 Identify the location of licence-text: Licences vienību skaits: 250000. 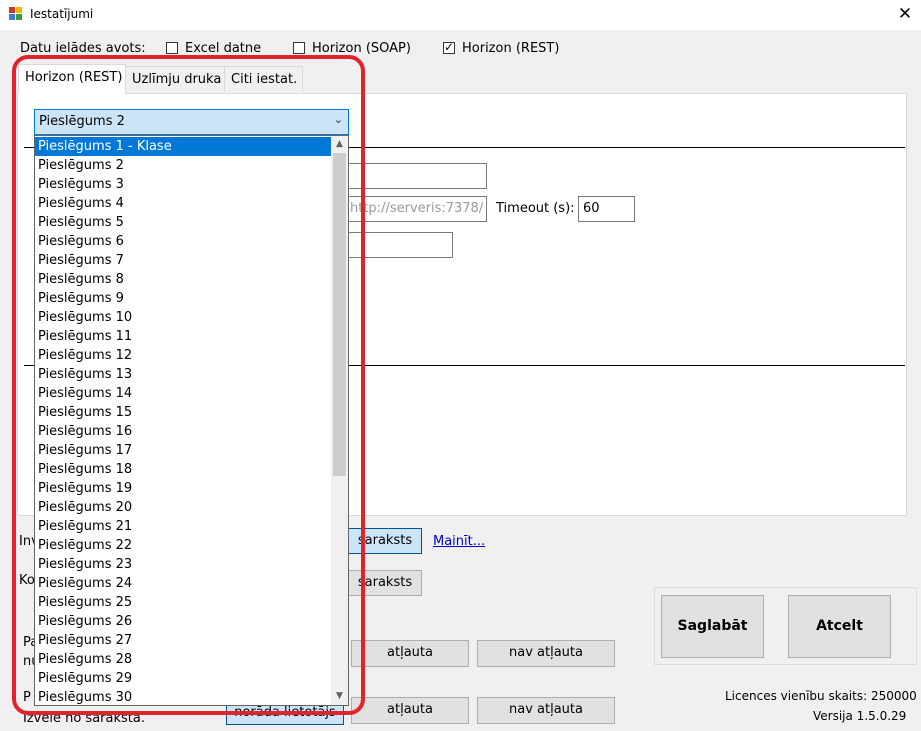
(821, 696).